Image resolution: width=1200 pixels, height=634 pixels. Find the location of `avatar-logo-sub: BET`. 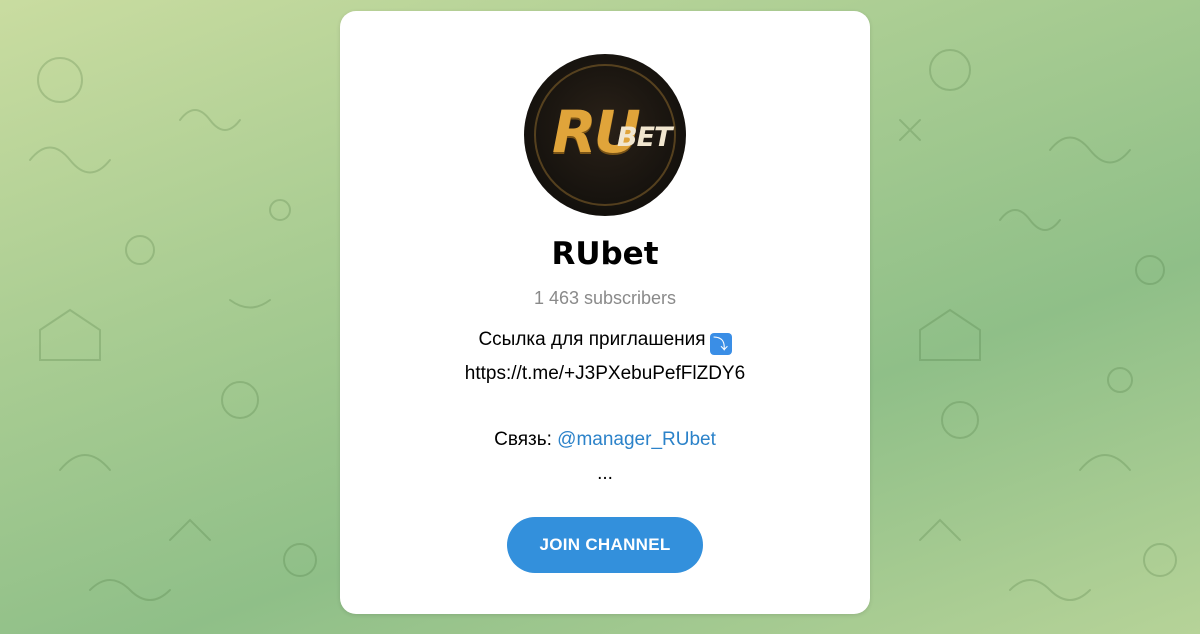

avatar-logo-sub: BET is located at coordinates (644, 137).